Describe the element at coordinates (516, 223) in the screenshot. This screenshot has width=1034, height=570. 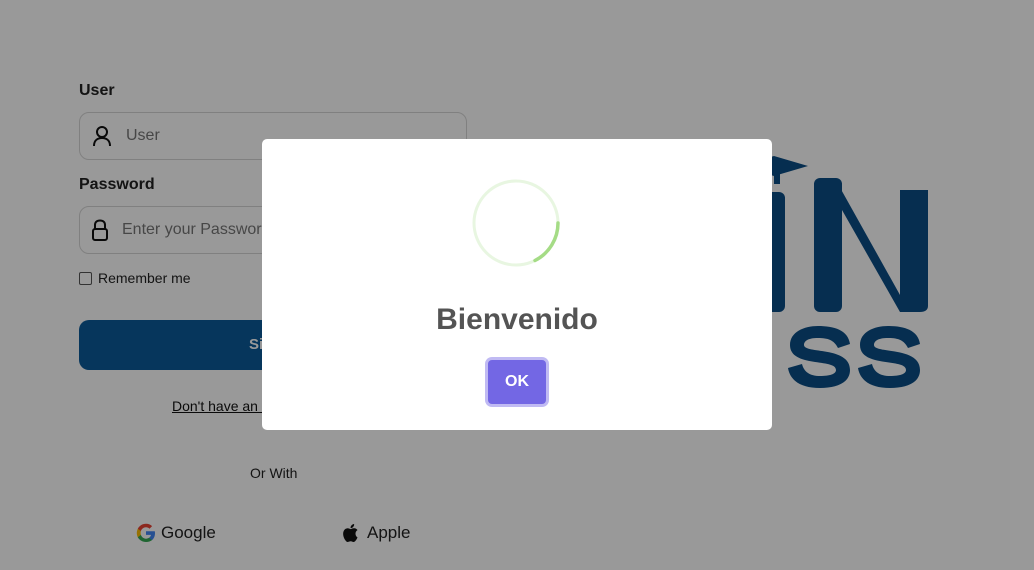
I see `loading-spinner-icon` at that location.